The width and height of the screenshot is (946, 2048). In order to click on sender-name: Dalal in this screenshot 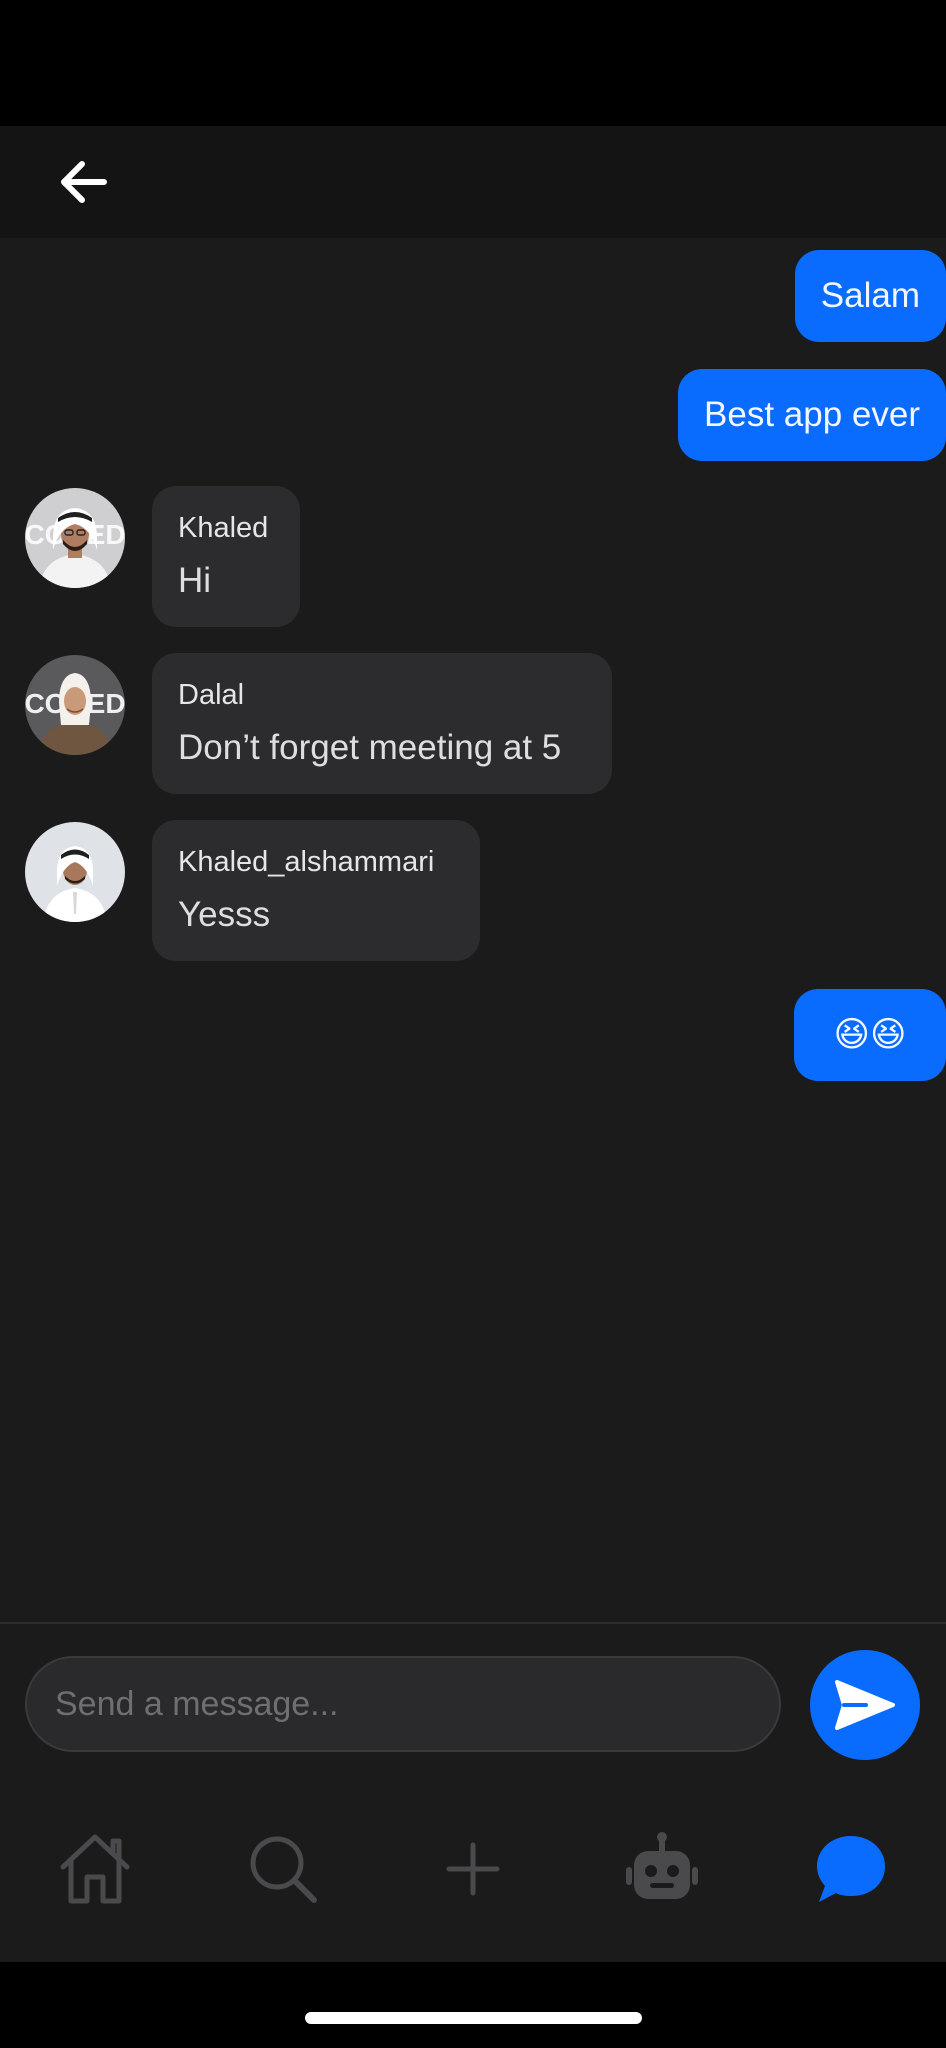, I will do `click(211, 695)`.